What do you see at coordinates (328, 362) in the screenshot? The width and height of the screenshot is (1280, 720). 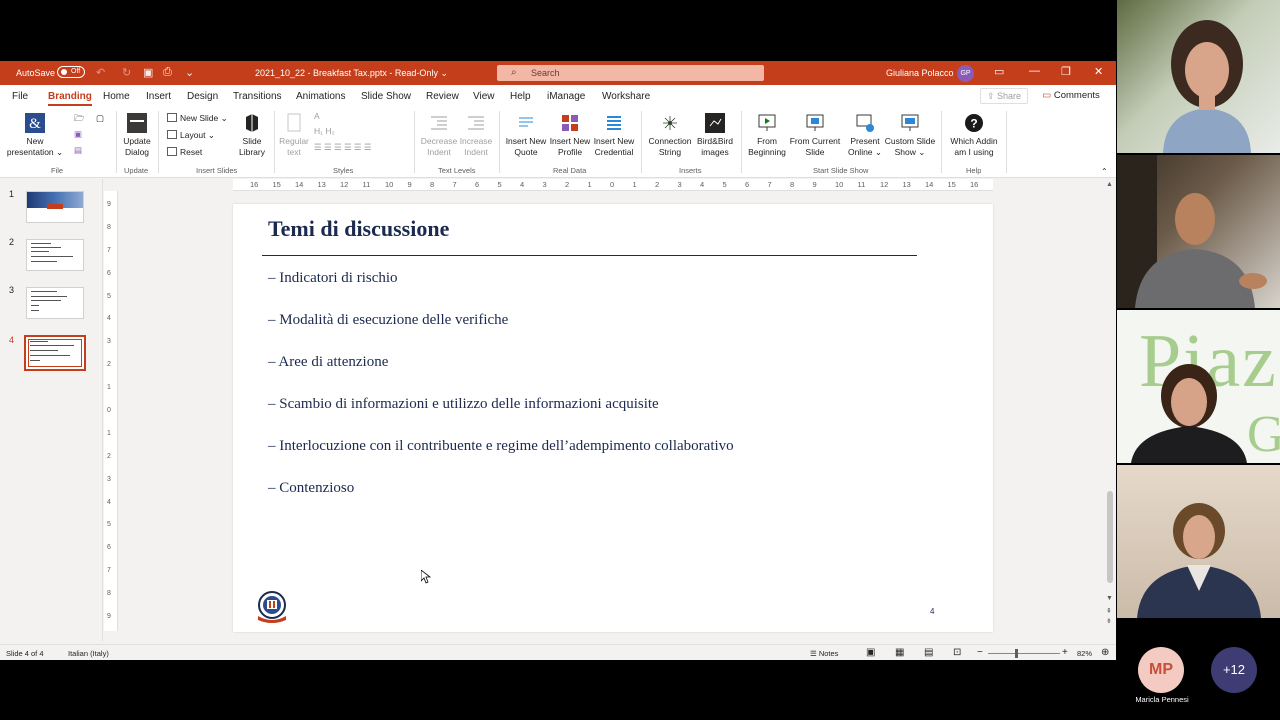 I see `bullet-item: – Aree di attenzione` at bounding box center [328, 362].